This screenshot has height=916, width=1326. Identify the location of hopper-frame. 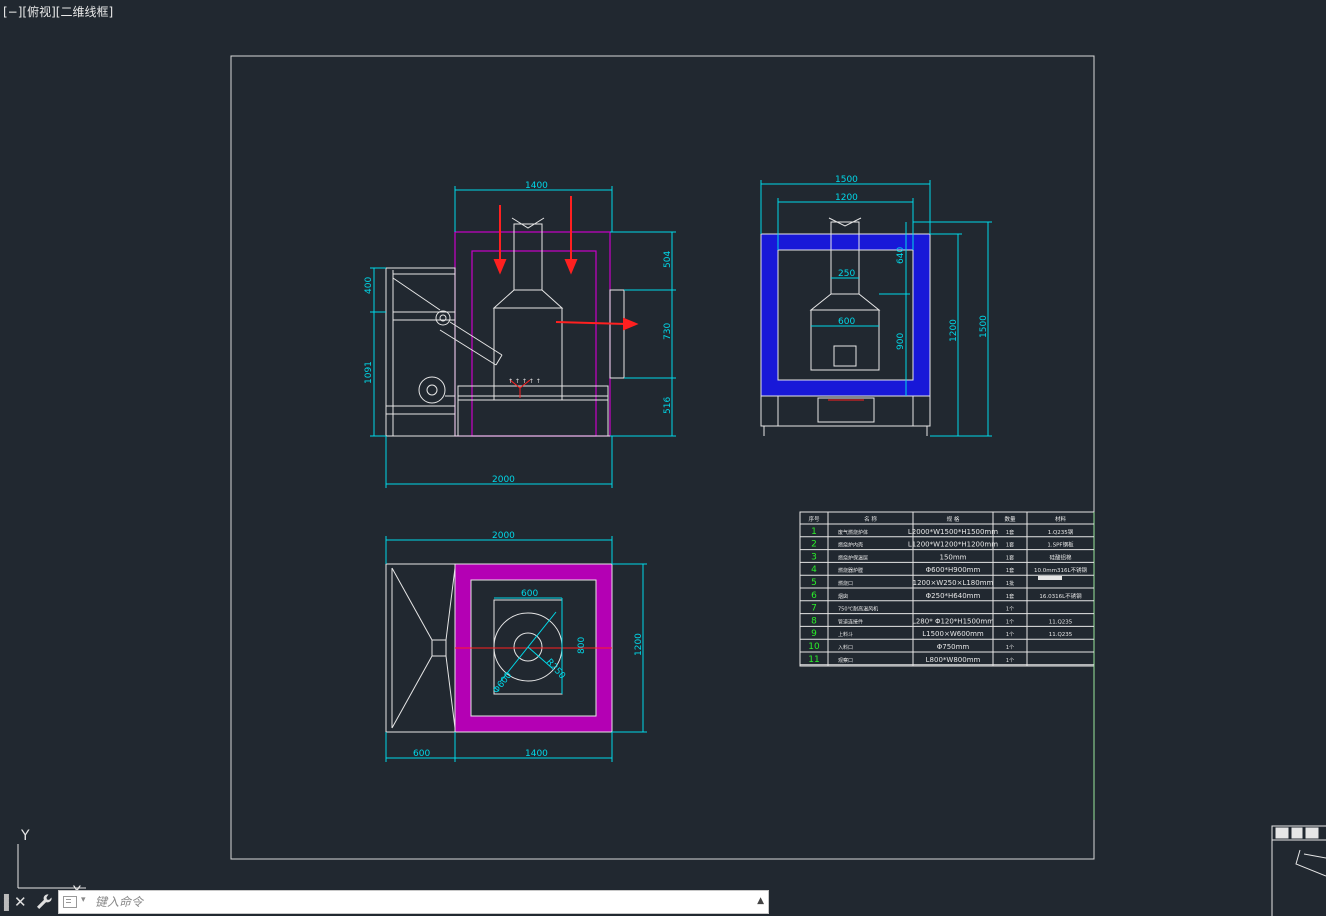
(420, 352).